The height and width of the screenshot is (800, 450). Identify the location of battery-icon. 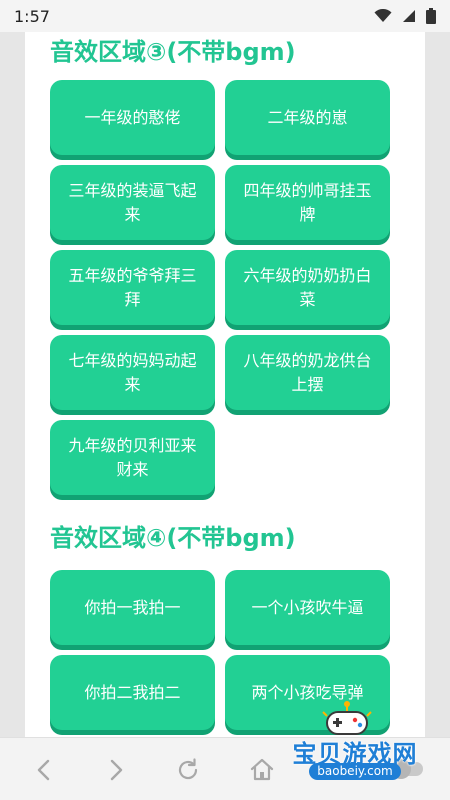
(431, 16).